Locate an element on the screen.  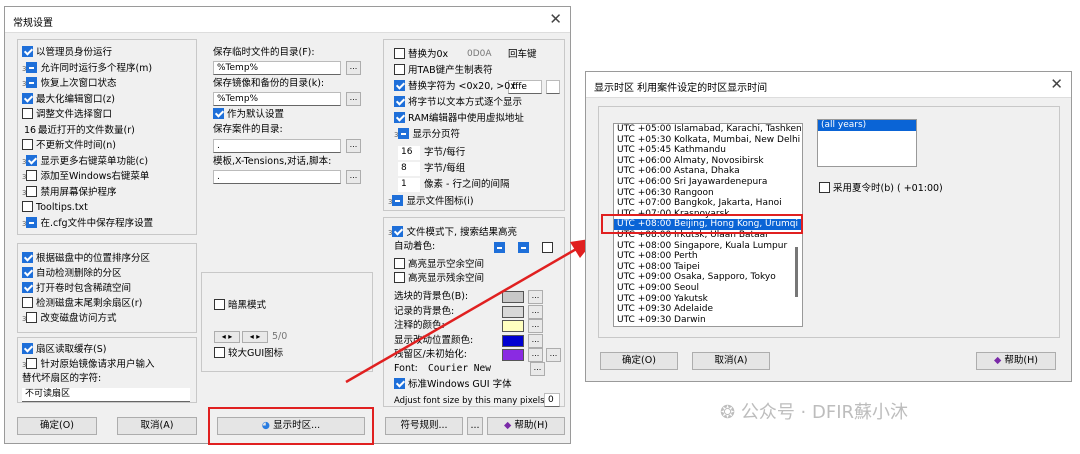
timezone-list-item: UTC +08:00 Singapore, Kuala Lumpur is located at coordinates (708, 246).